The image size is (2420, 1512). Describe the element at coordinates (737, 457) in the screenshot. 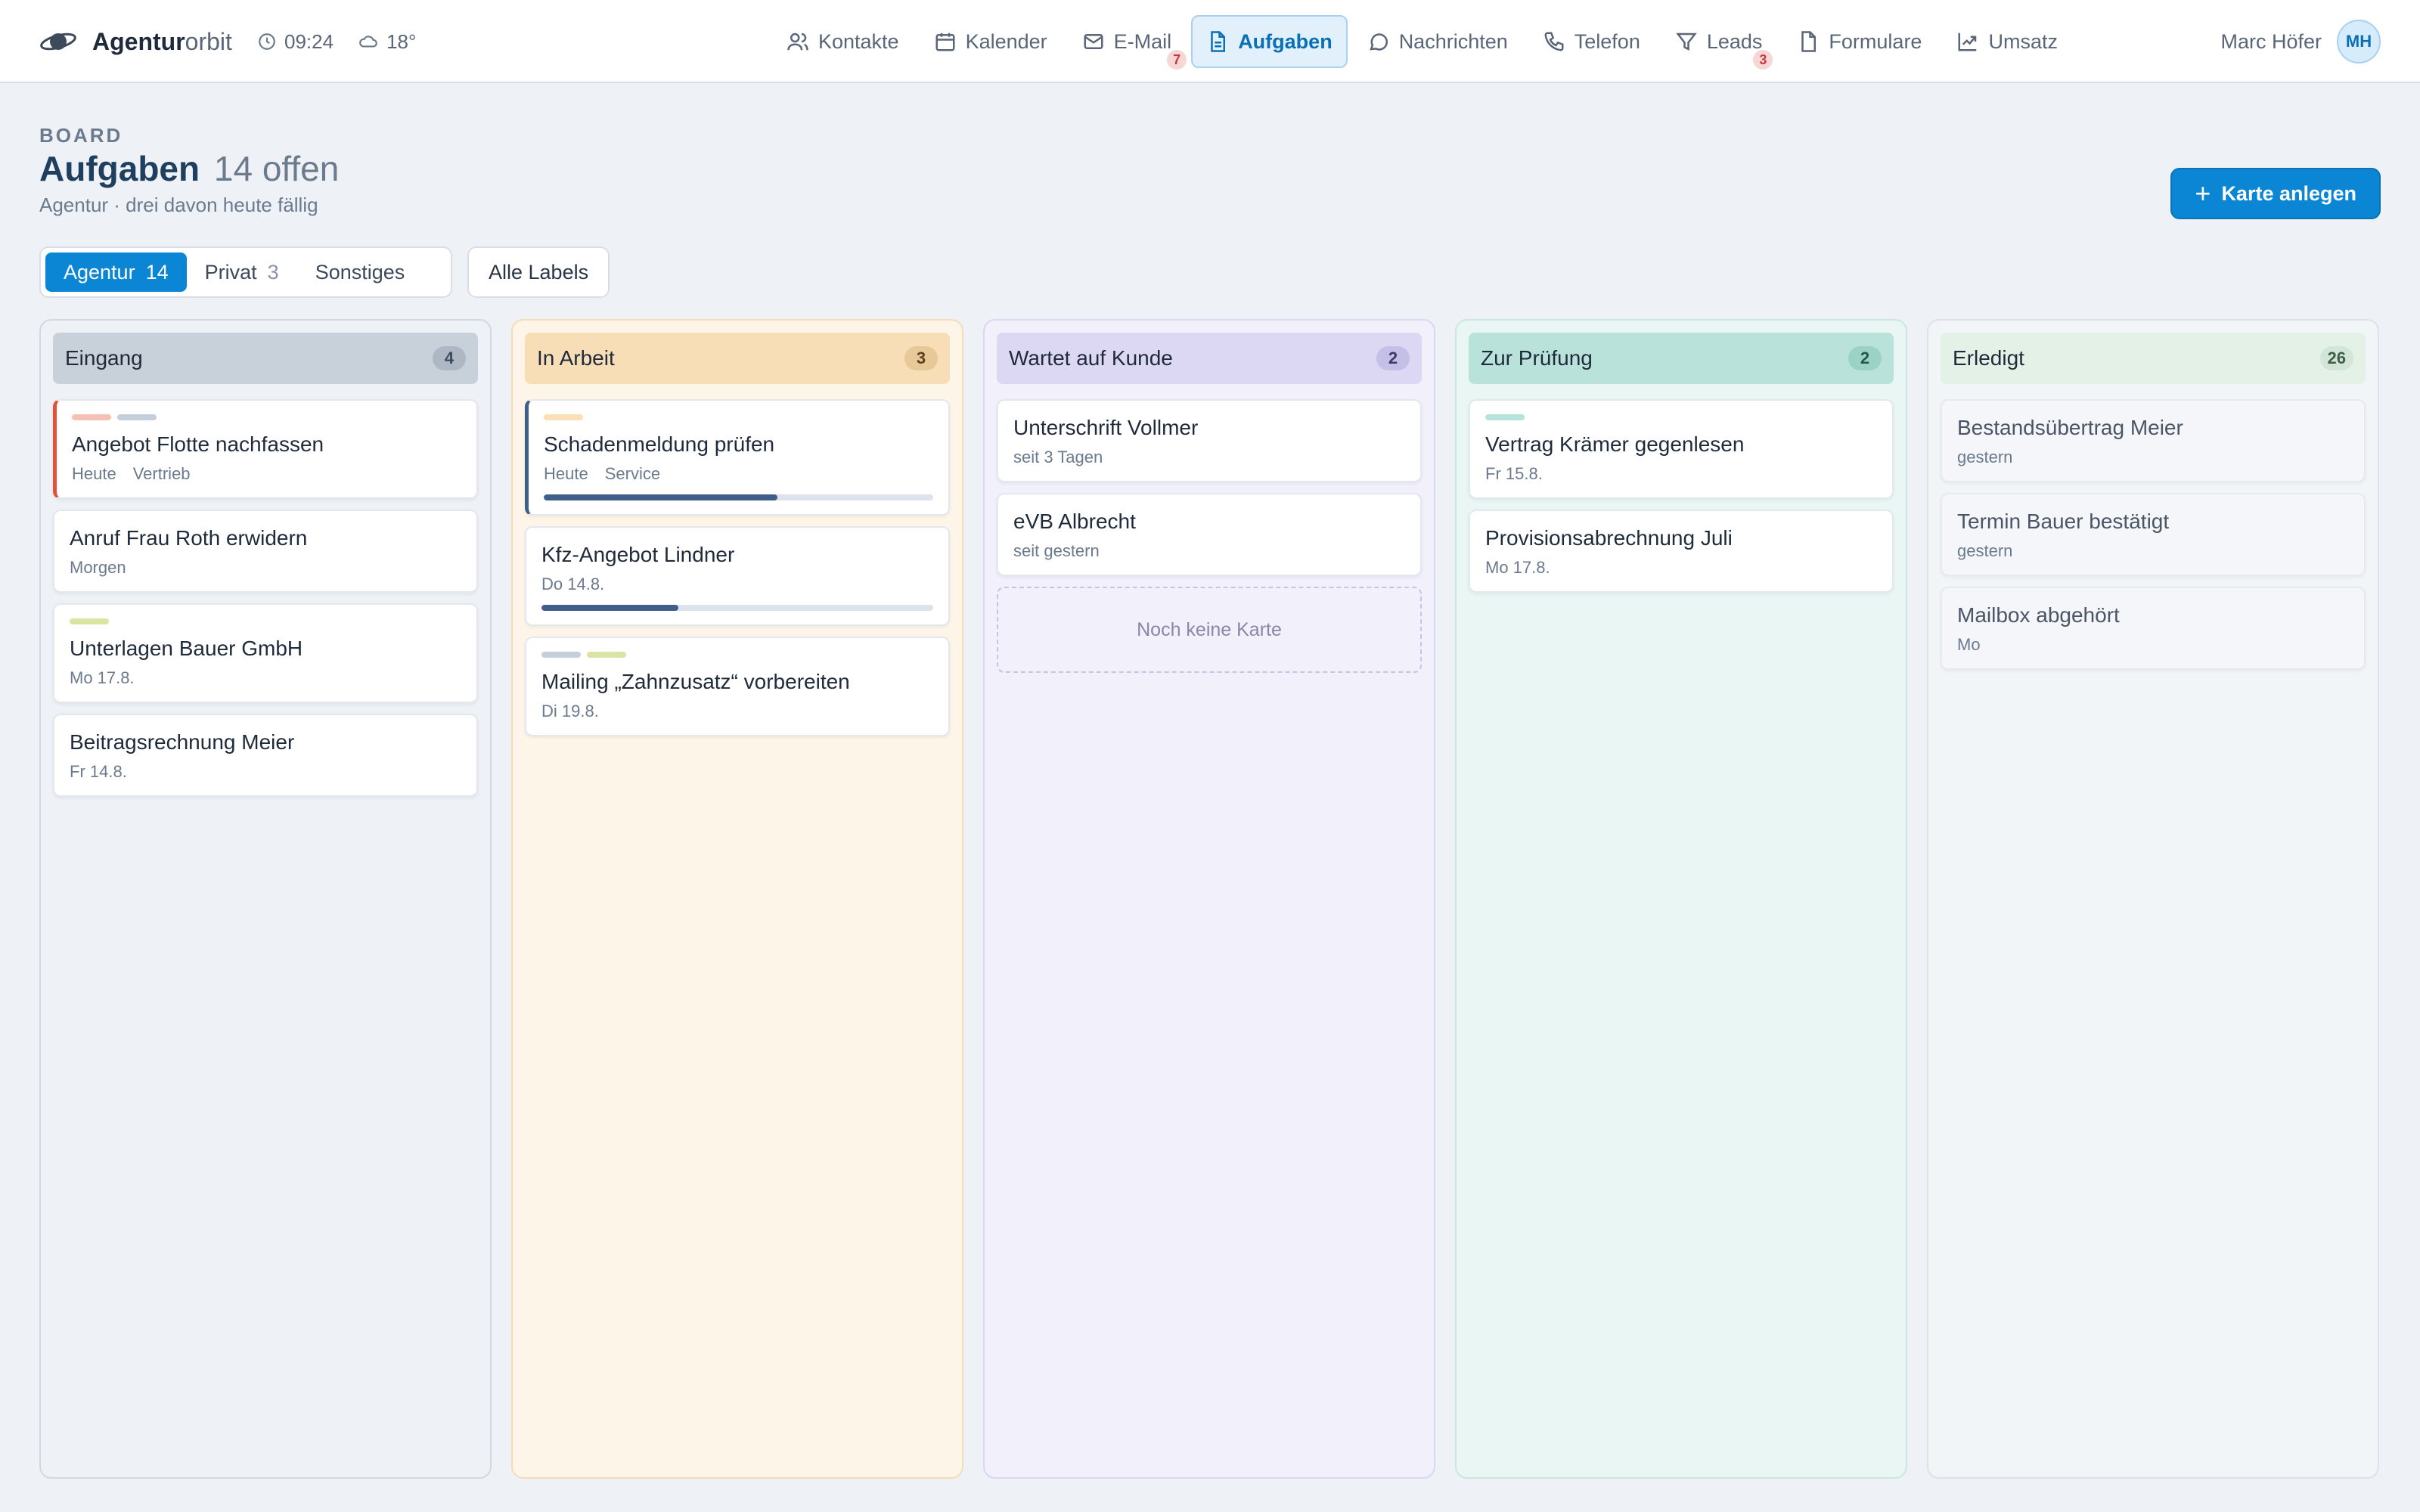

I see `task-card: Schadenmeldung prüfen Heute Service` at that location.